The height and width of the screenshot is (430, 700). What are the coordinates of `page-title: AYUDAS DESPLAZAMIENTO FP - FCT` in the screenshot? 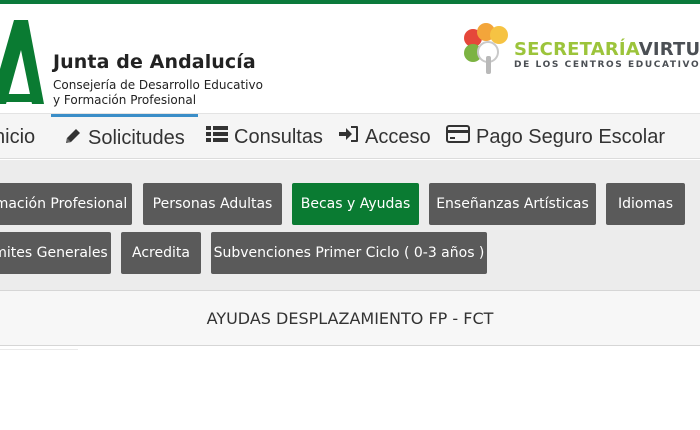 It's located at (350, 318).